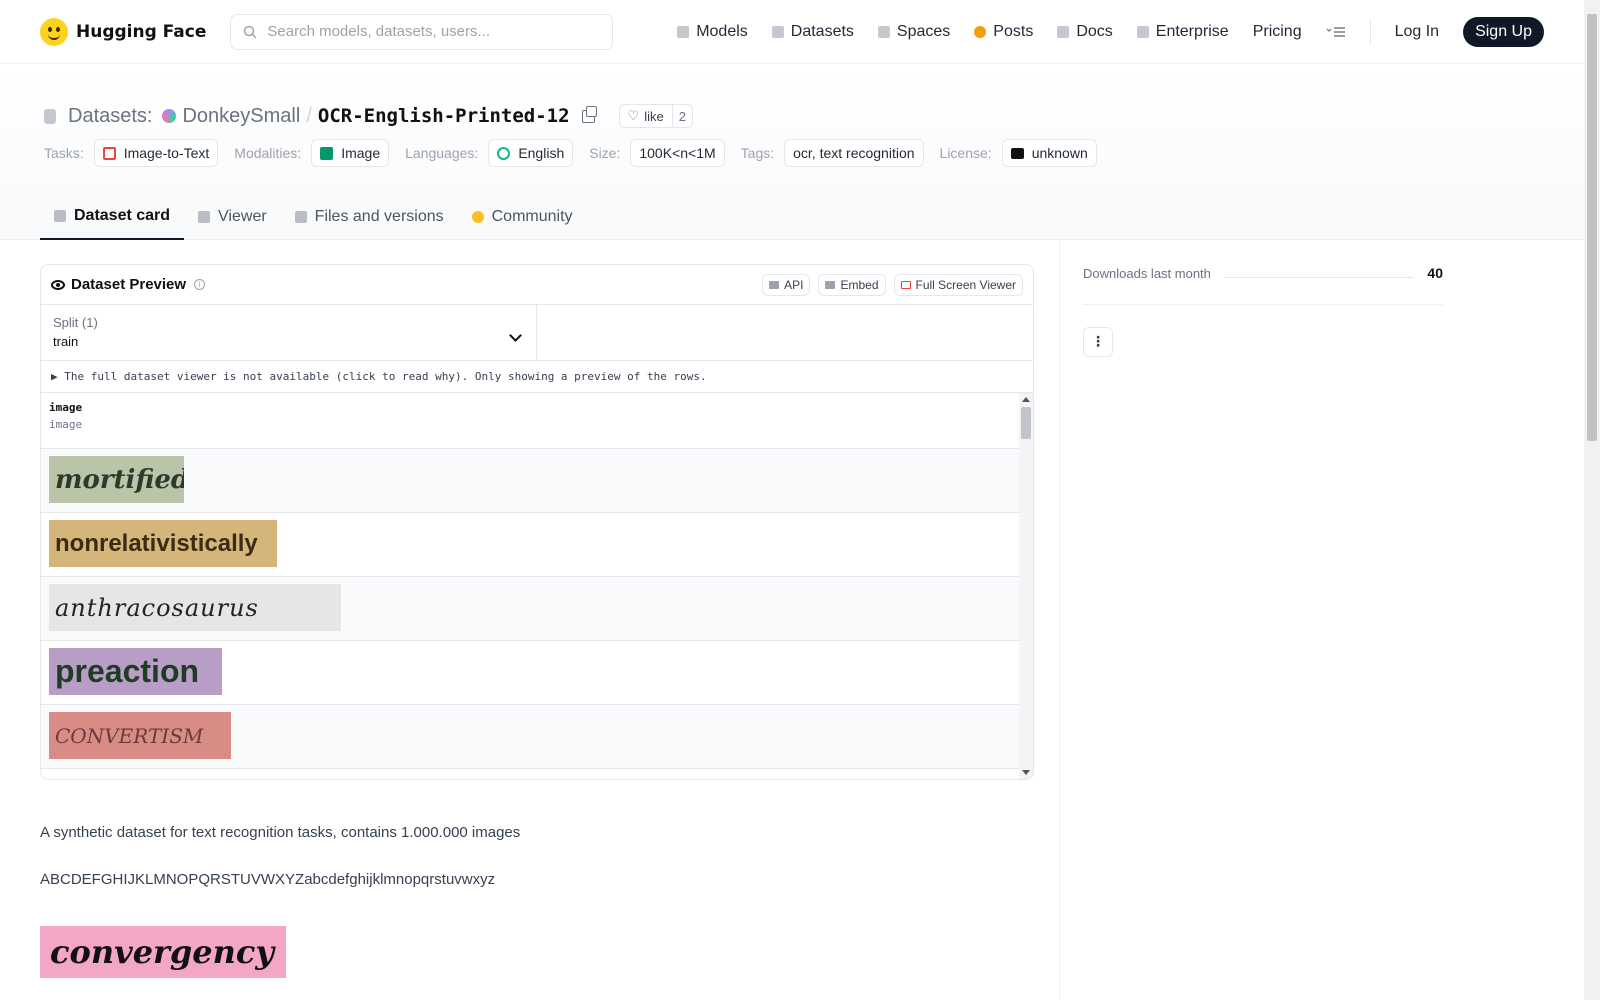 The image size is (1600, 1000). What do you see at coordinates (530, 421) in the screenshot?
I see `column-header: image image` at bounding box center [530, 421].